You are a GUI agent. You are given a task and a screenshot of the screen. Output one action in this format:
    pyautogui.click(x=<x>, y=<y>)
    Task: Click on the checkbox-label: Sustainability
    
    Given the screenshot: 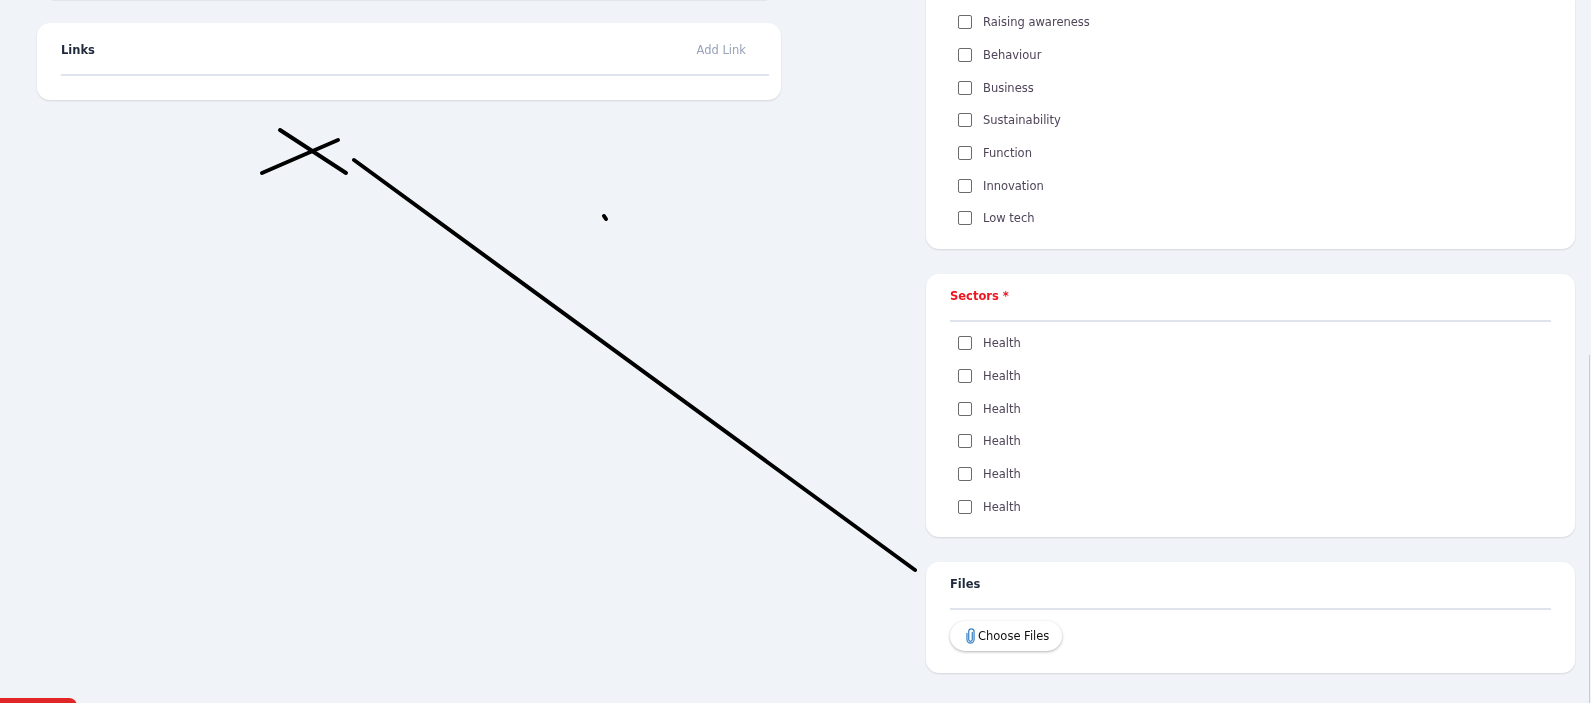 What is the action you would take?
    pyautogui.click(x=1022, y=120)
    